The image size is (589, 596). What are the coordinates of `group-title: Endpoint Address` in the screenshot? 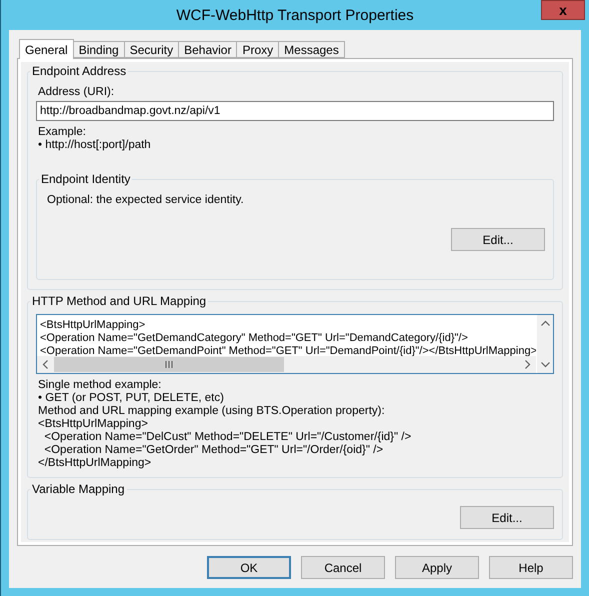 It's located at (79, 71).